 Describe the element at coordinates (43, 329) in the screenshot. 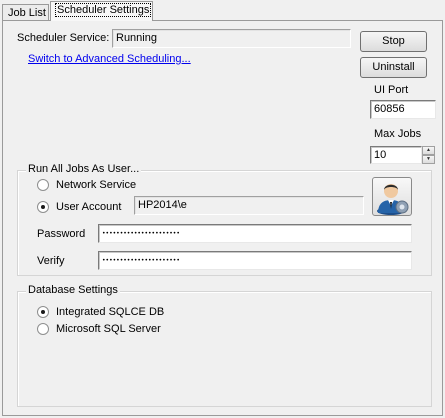

I see `sql-server-radio-button` at that location.